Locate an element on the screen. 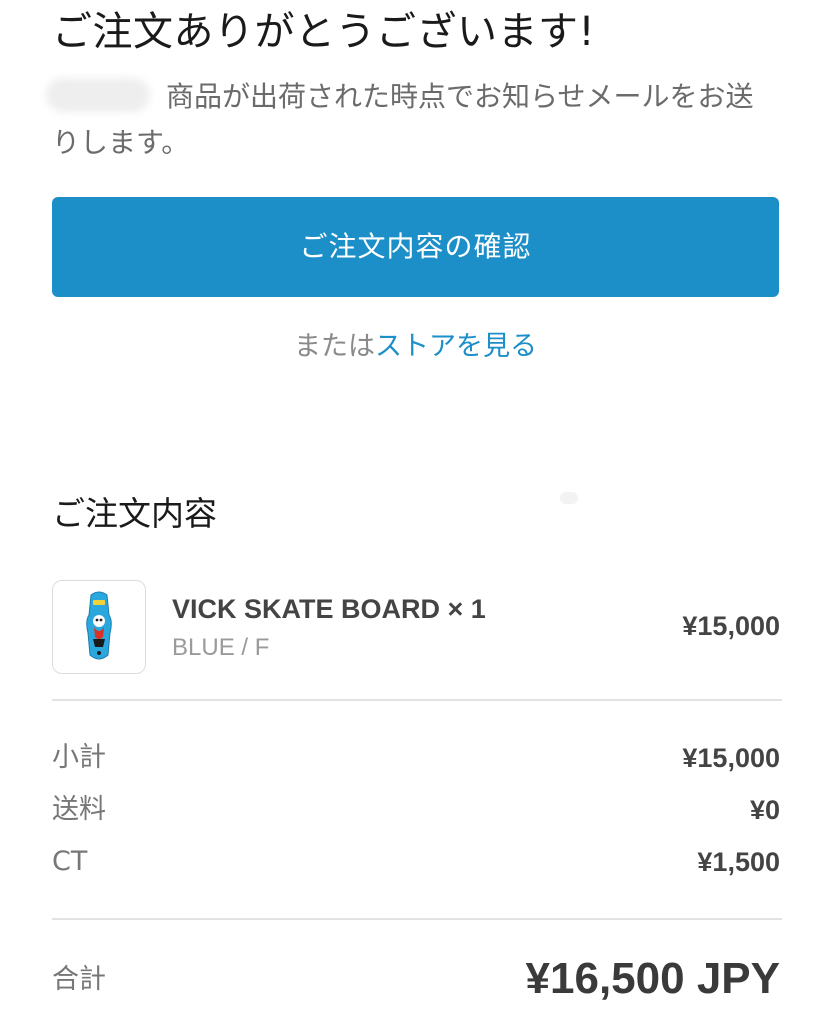 Image resolution: width=830 pixels, height=1034 pixels. total-label: 合計 is located at coordinates (79, 979).